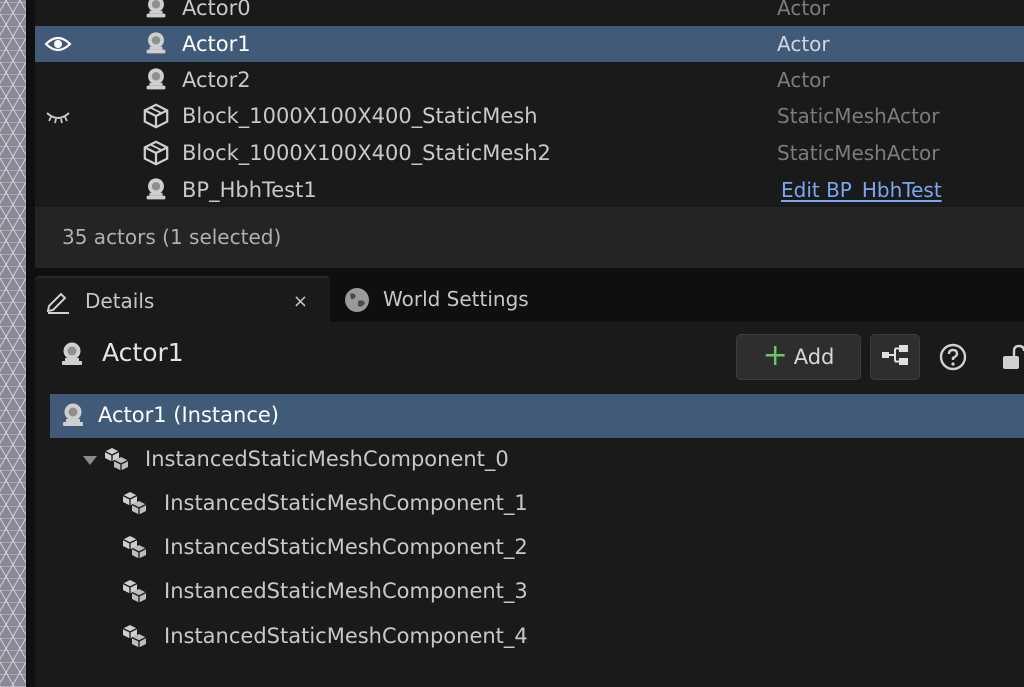  I want to click on outliner-item-label: BP_HbhTest1, so click(249, 190).